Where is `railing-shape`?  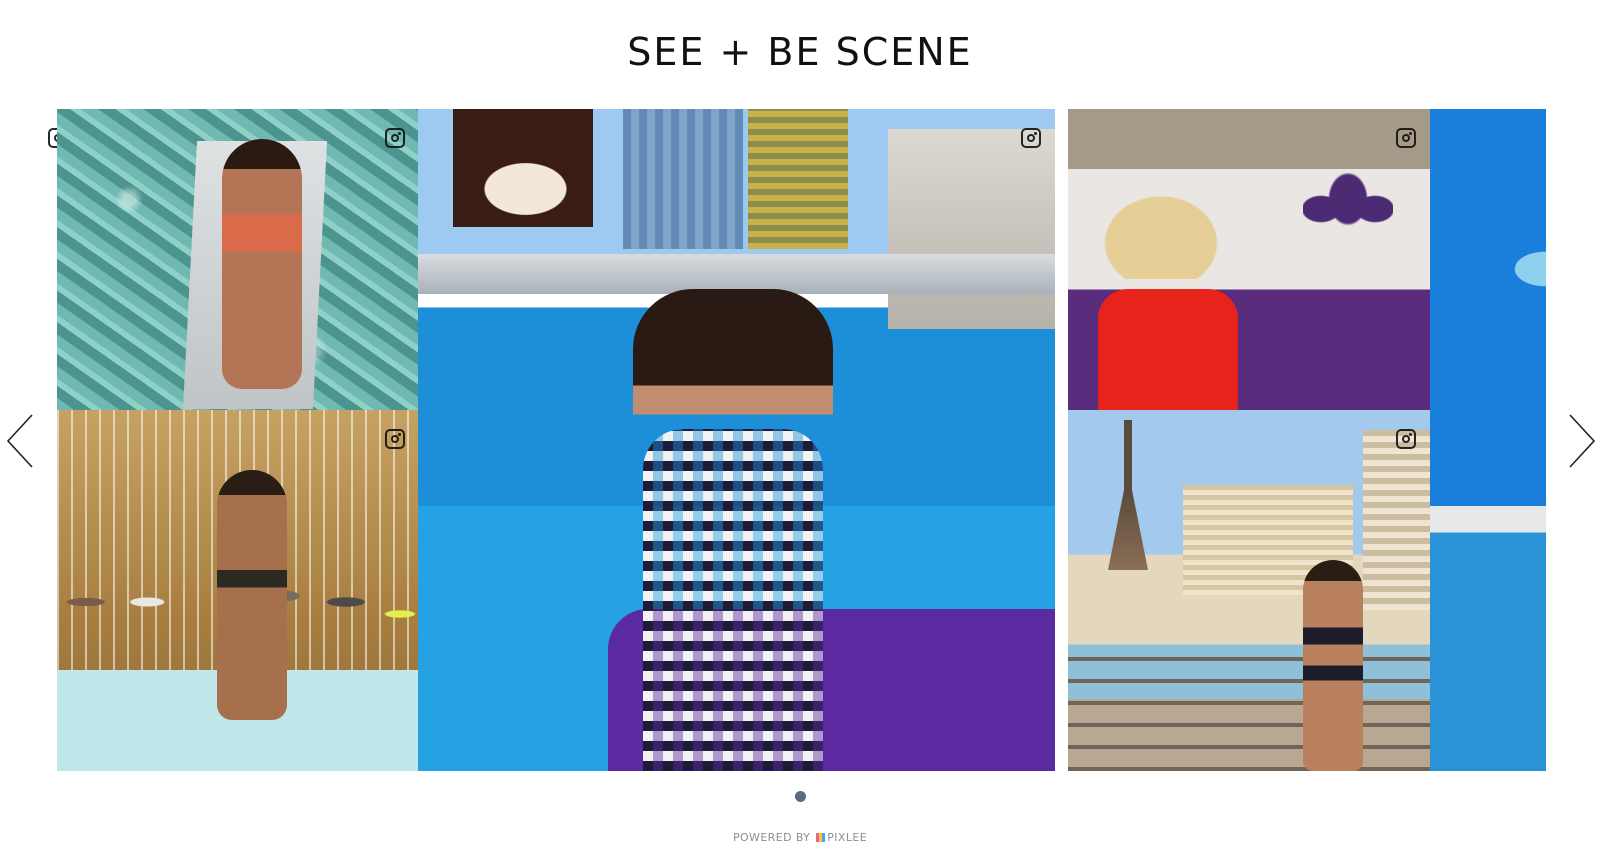 railing-shape is located at coordinates (1249, 710).